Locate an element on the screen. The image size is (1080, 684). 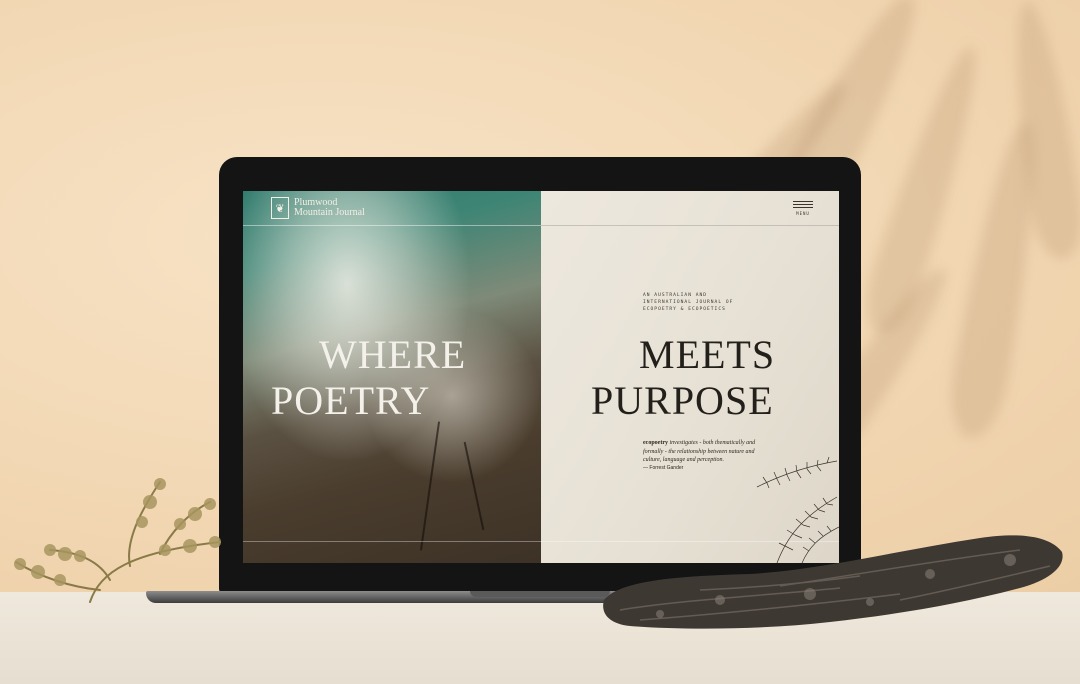
headline-meets: MEETS is located at coordinates (707, 354).